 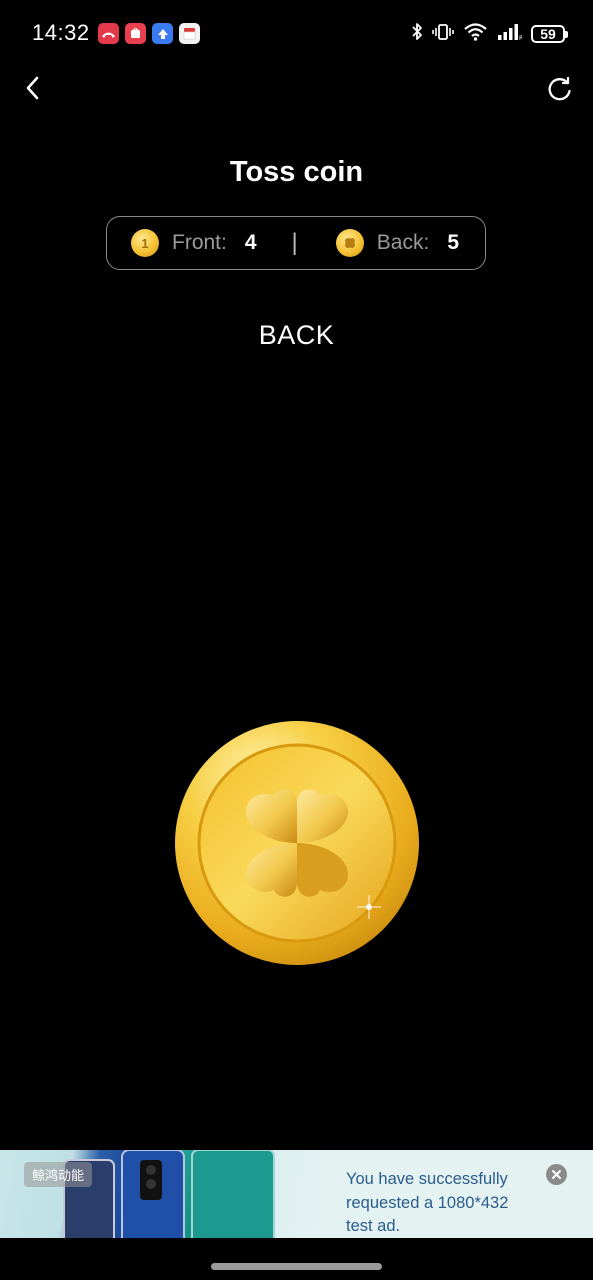 What do you see at coordinates (296, 335) in the screenshot?
I see `toss-result: BACK` at bounding box center [296, 335].